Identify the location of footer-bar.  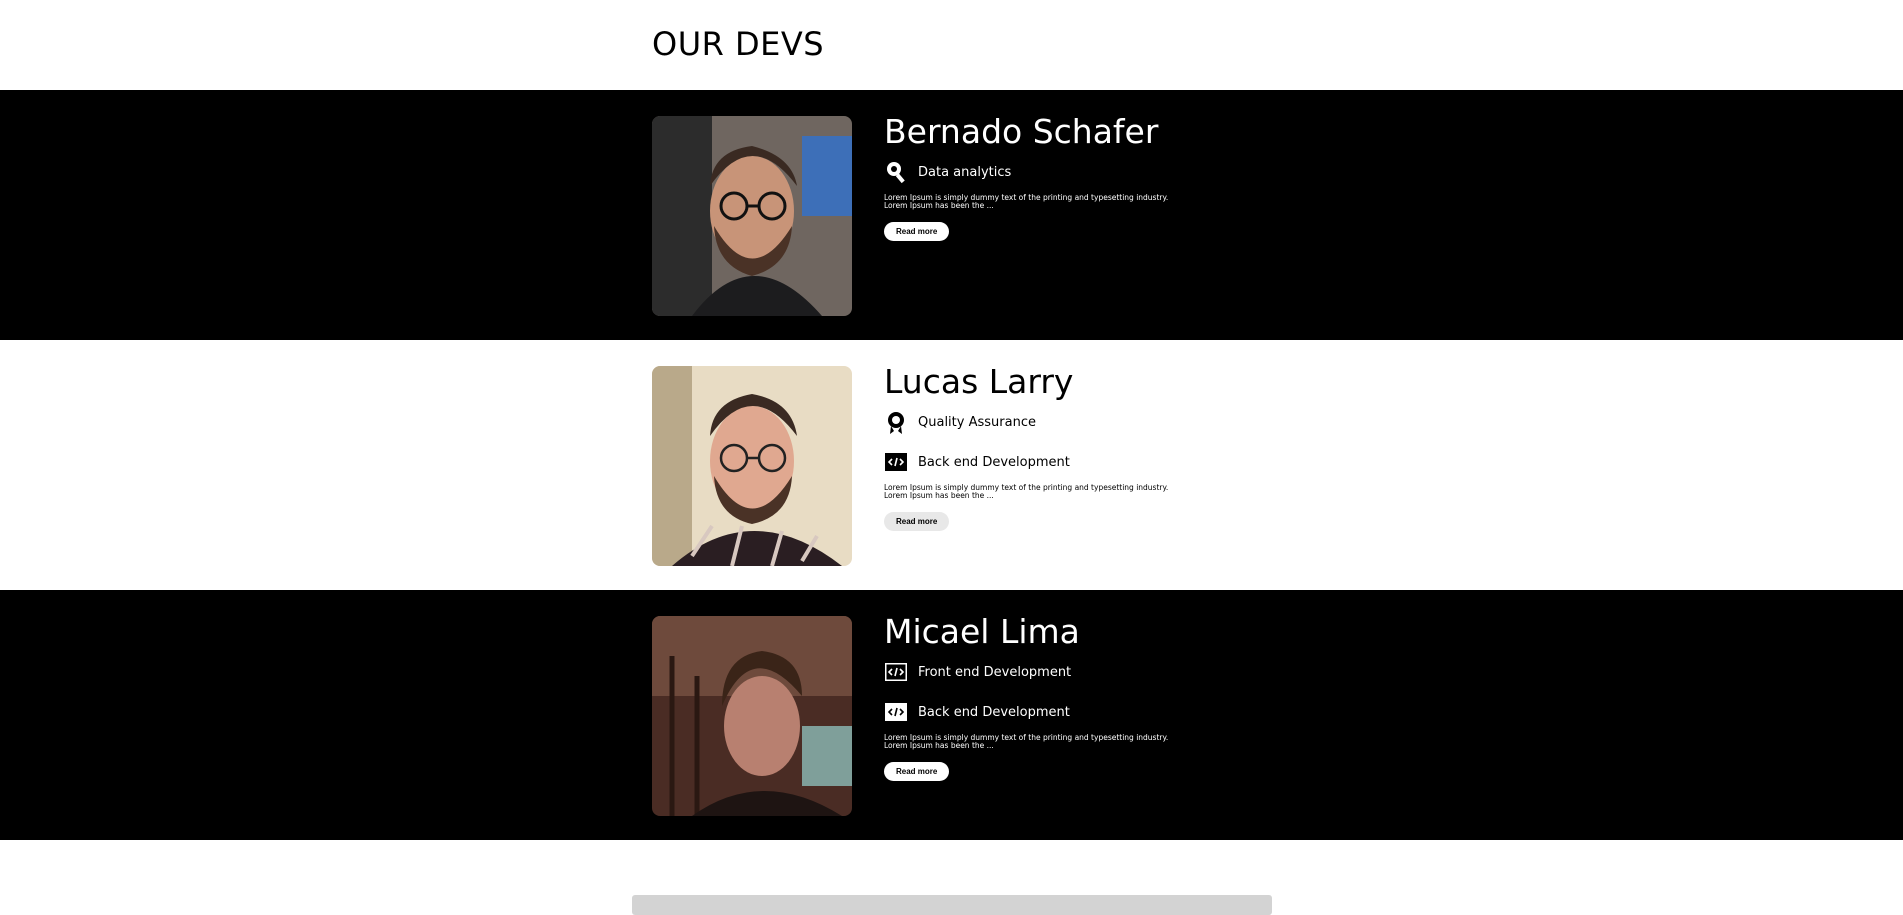
(952, 905).